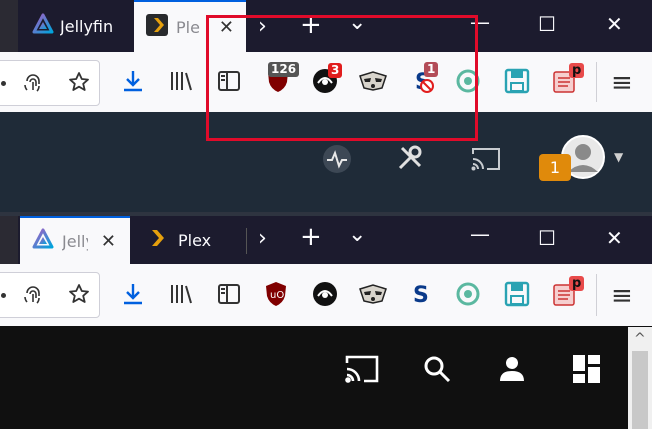 This screenshot has height=429, width=652. I want to click on ublock-origin-icon: uO, so click(276, 294).